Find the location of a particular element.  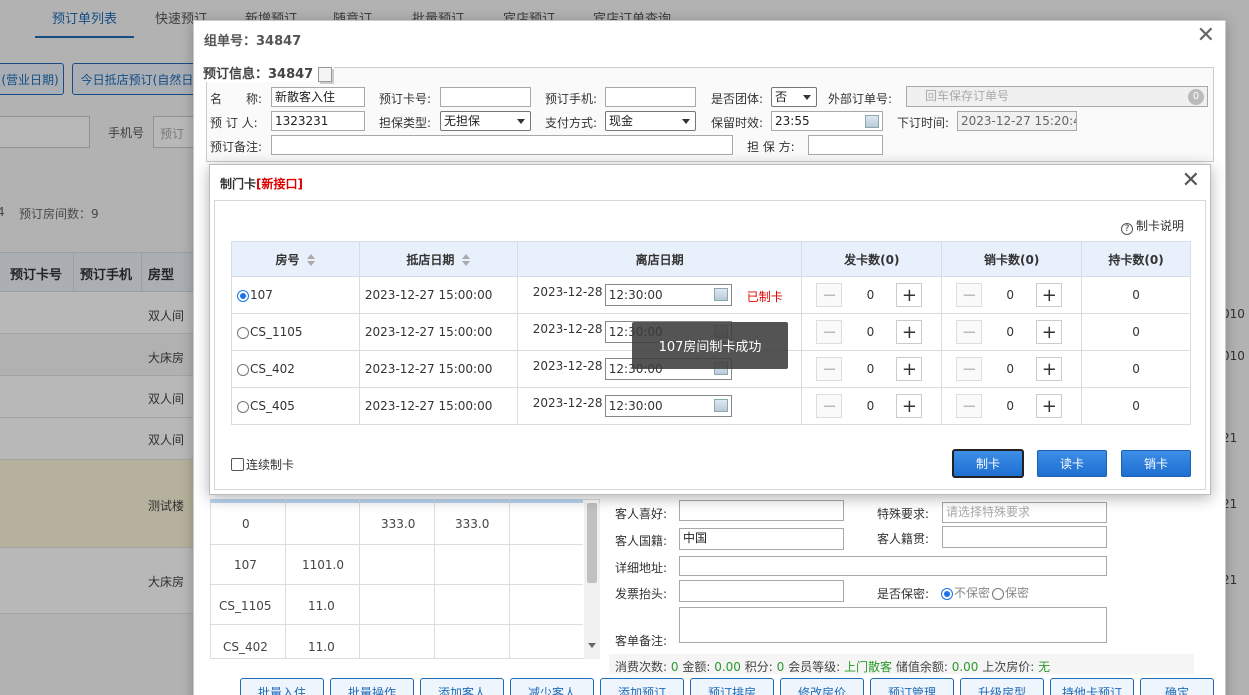

radio-confidential is located at coordinates (998, 593).